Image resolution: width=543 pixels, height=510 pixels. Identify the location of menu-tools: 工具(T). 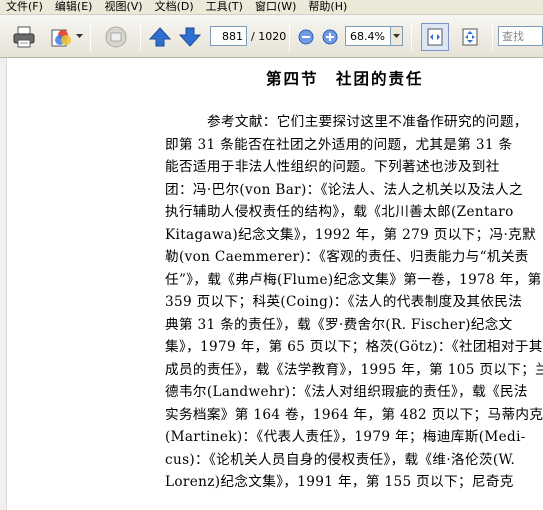
(224, 7).